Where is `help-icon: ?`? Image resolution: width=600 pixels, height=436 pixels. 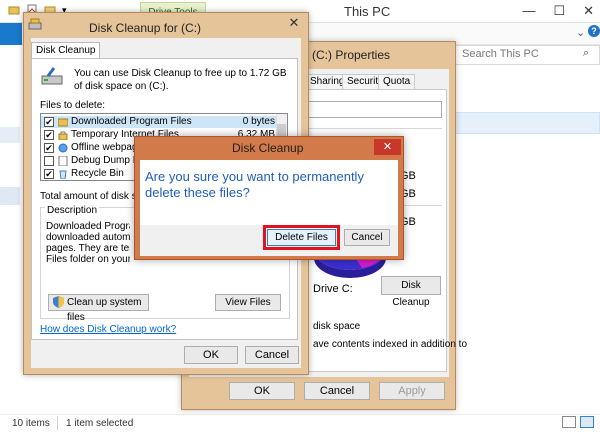 help-icon: ? is located at coordinates (594, 31).